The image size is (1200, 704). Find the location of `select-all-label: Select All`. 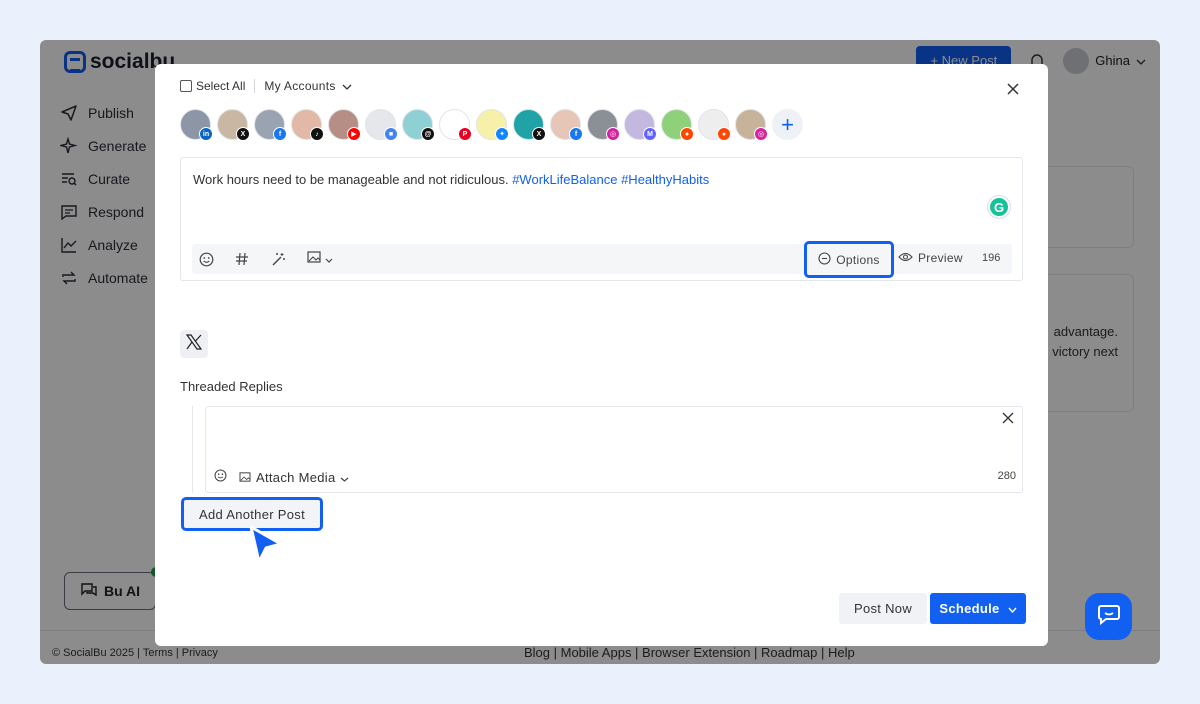

select-all-label: Select All is located at coordinates (220, 86).